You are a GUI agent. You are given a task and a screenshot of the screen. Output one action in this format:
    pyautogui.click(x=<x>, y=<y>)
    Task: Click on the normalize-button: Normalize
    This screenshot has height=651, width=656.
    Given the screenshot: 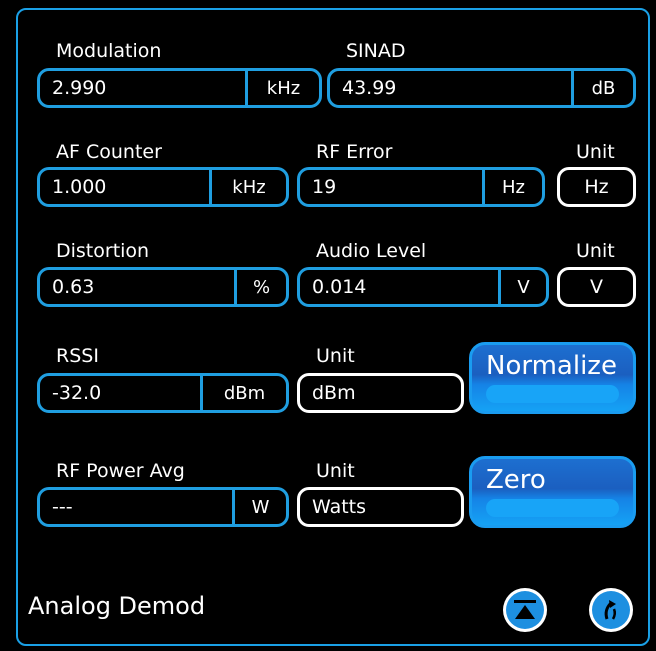 What is the action you would take?
    pyautogui.click(x=552, y=378)
    